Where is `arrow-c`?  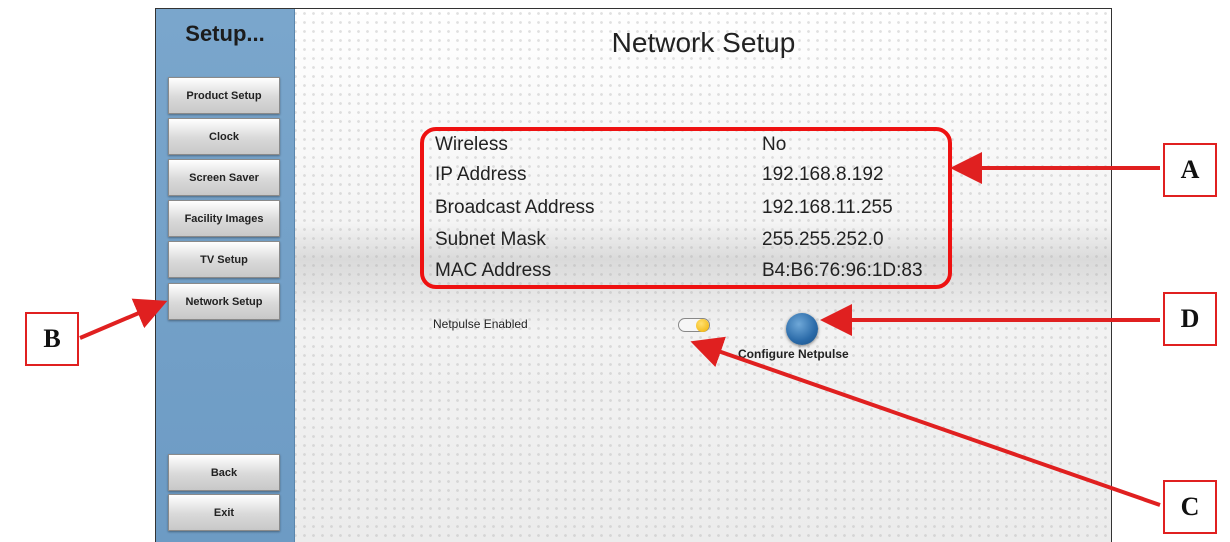
arrow-c is located at coordinates (925, 421).